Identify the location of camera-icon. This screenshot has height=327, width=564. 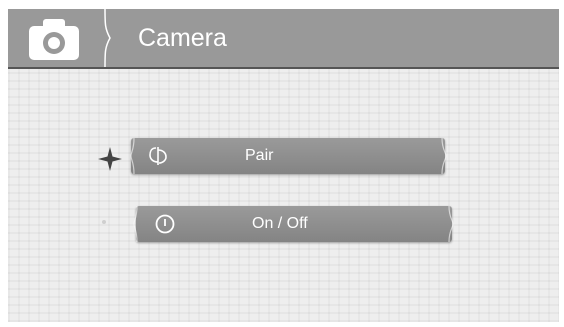
(54, 39).